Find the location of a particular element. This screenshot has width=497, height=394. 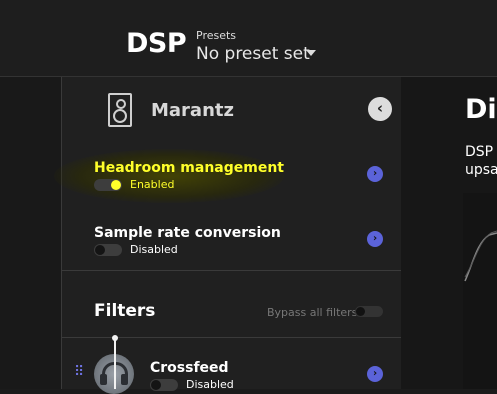

crossfeed-status: Disabled is located at coordinates (210, 384).